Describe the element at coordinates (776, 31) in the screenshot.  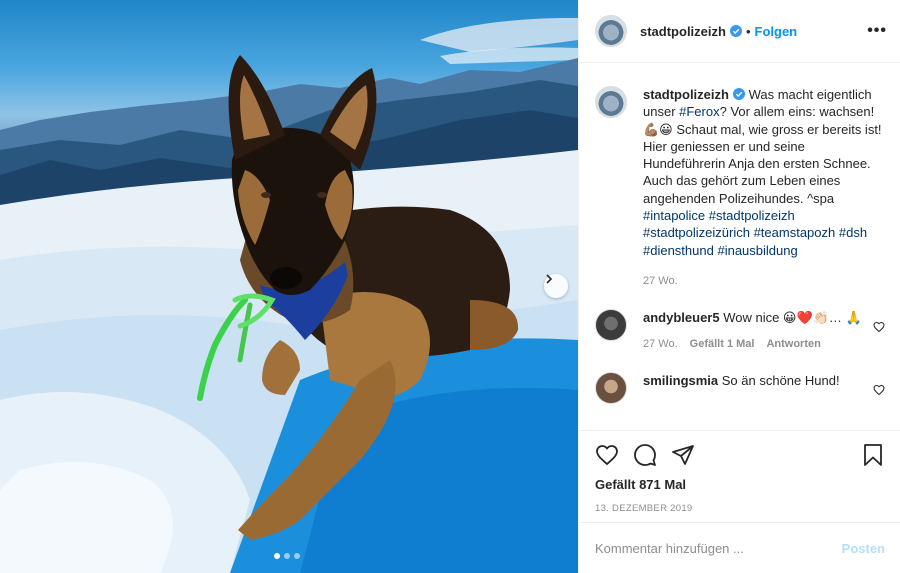
I see `follow-button: Folgen` at that location.